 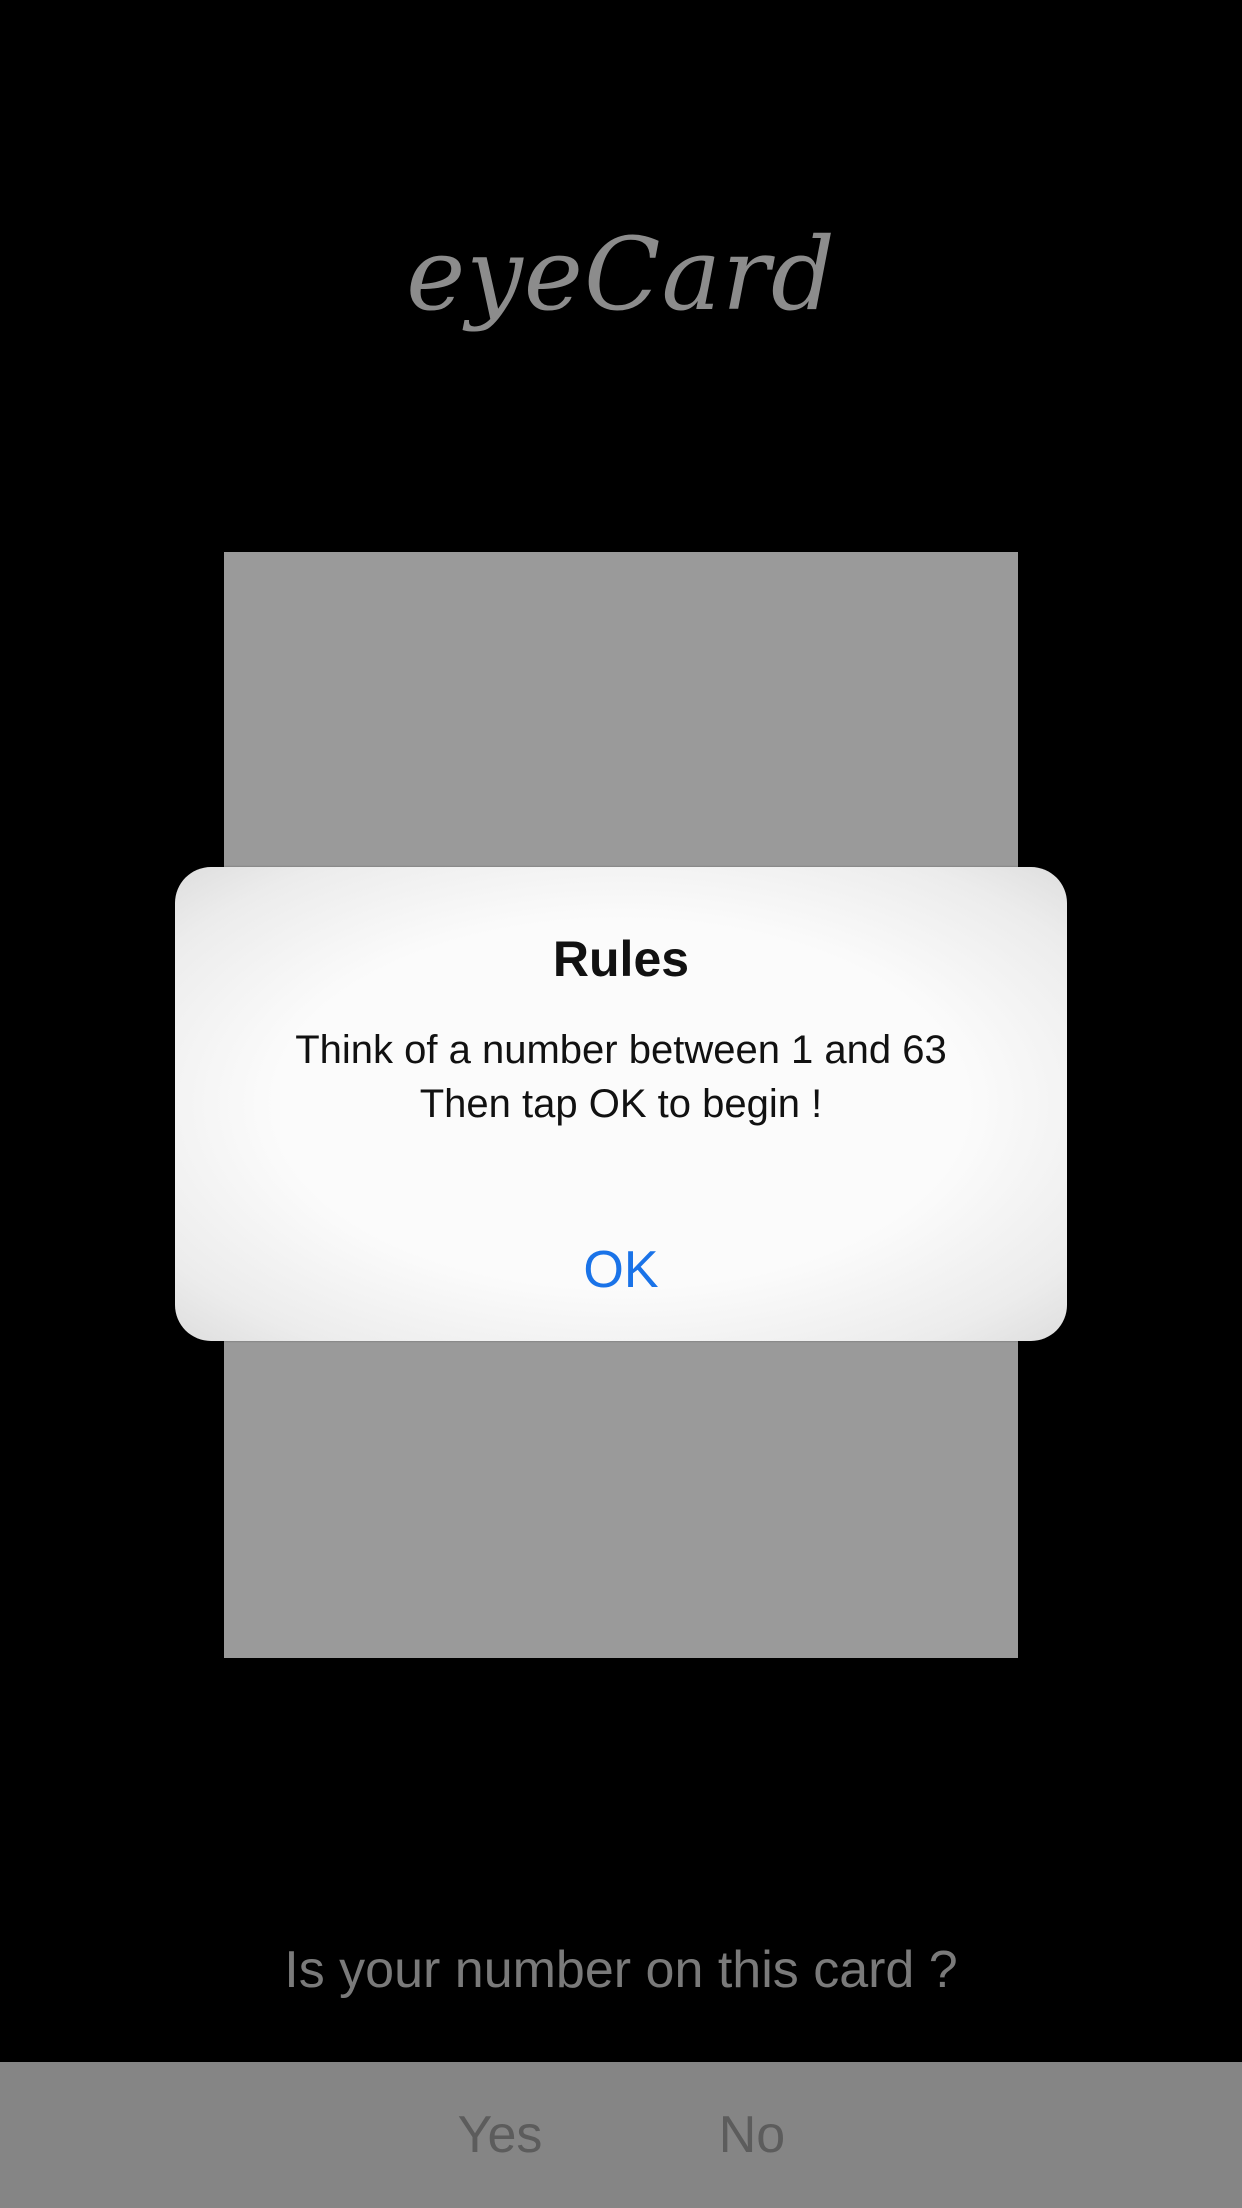 What do you see at coordinates (752, 2135) in the screenshot?
I see `no-button: No` at bounding box center [752, 2135].